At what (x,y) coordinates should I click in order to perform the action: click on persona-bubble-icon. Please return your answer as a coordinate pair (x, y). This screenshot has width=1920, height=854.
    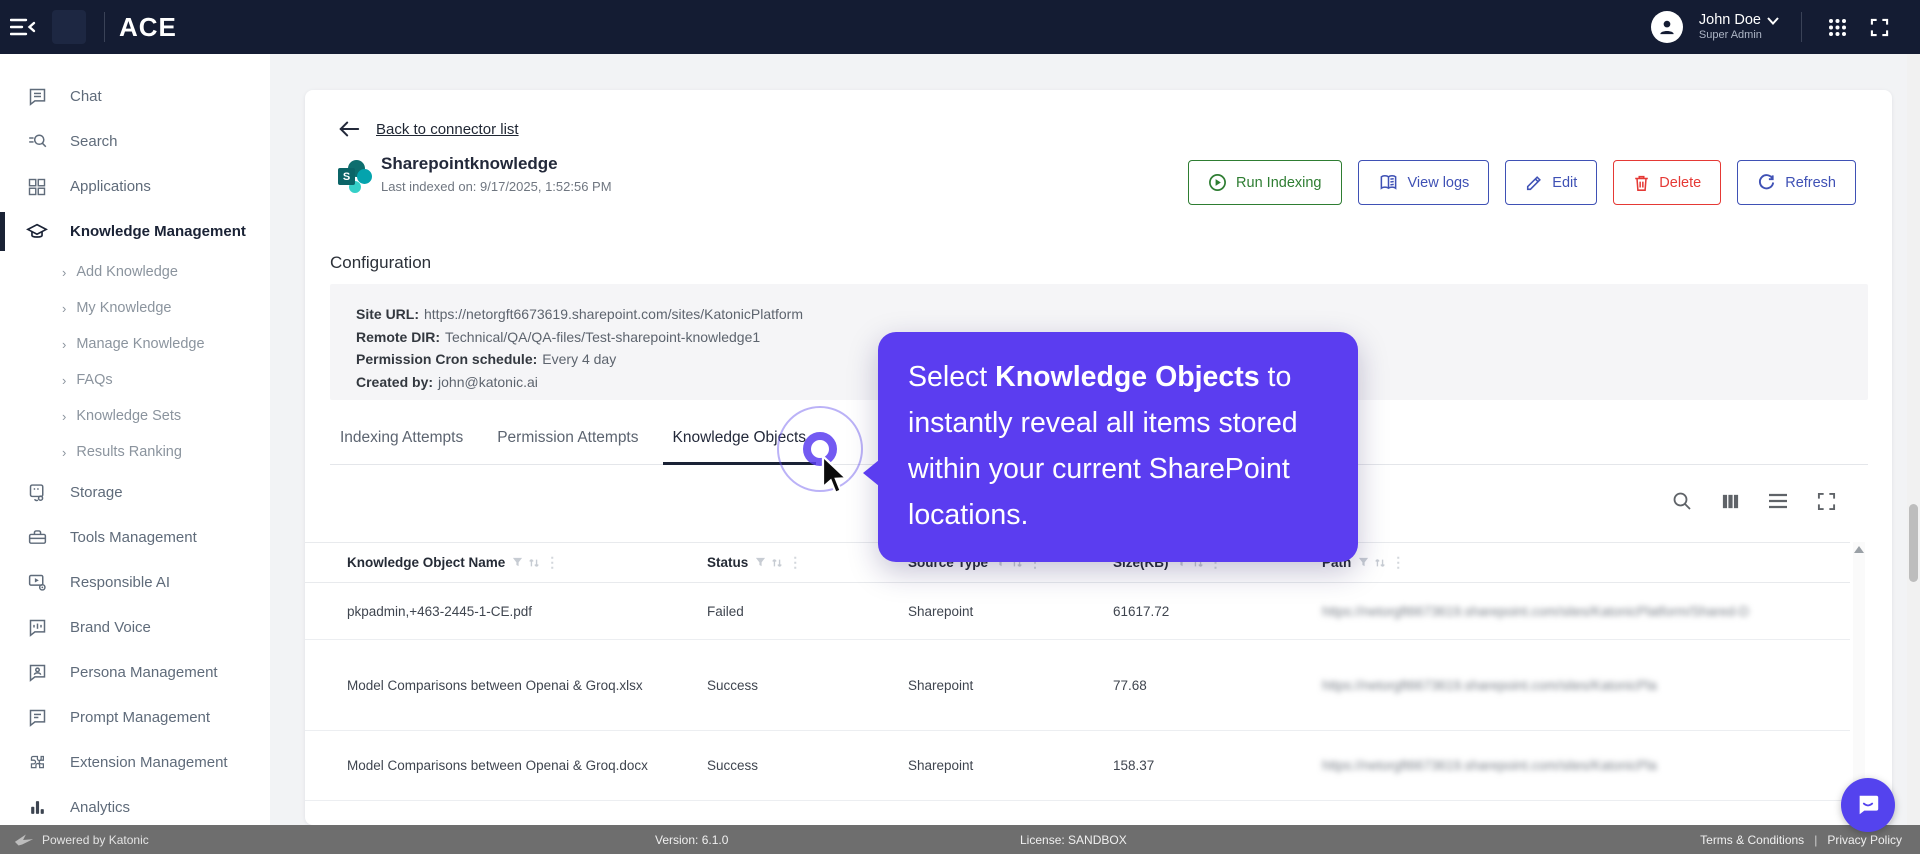
    Looking at the image, I should click on (37, 673).